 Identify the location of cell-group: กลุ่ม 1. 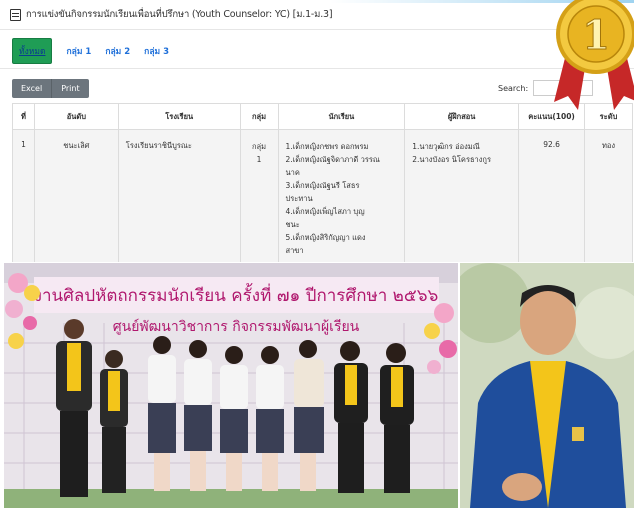
(259, 195).